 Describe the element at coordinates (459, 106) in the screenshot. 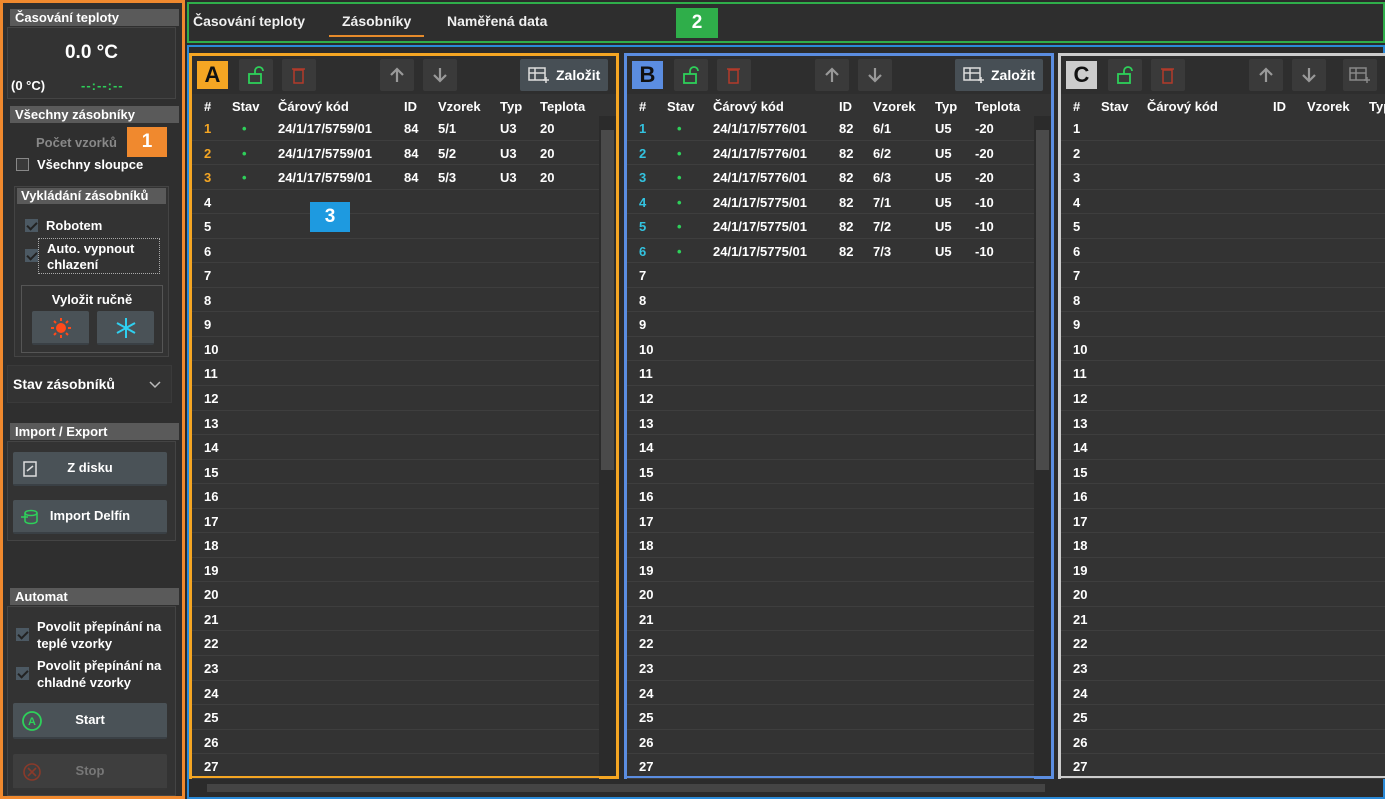

I see `column-header: Vzorek` at that location.